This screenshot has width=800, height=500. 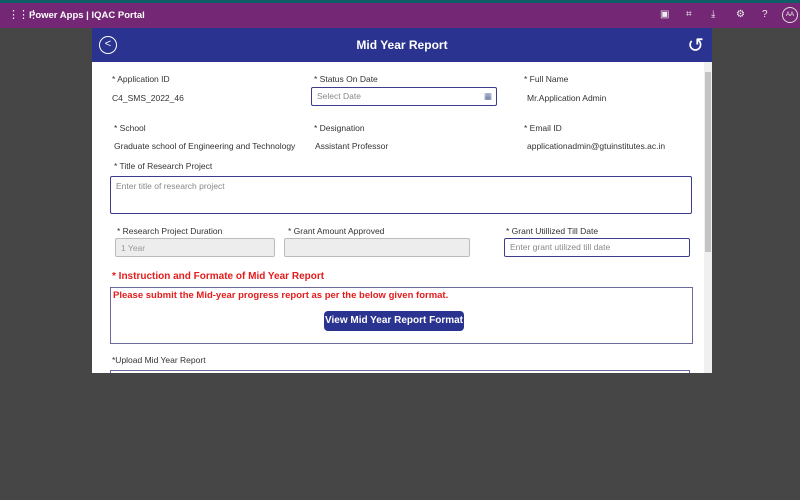 What do you see at coordinates (689, 14) in the screenshot?
I see `fit-screen-icon: ⌗` at bounding box center [689, 14].